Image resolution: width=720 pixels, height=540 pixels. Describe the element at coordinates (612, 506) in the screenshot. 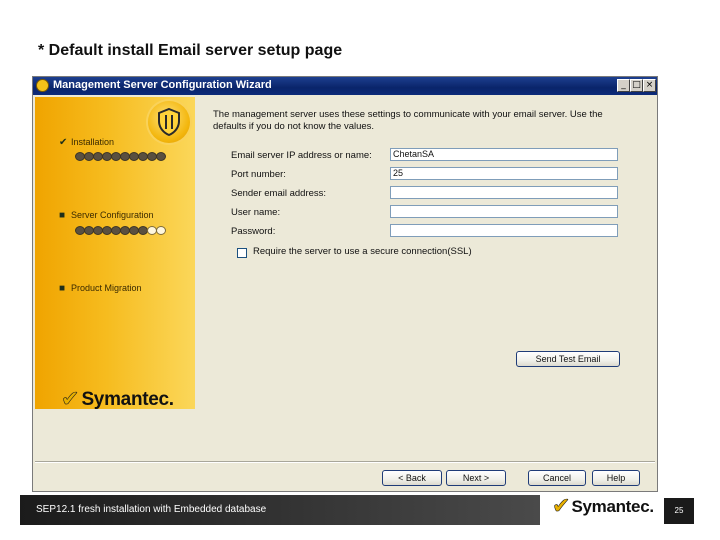

I see `footer-logo-text: Symantec.` at that location.